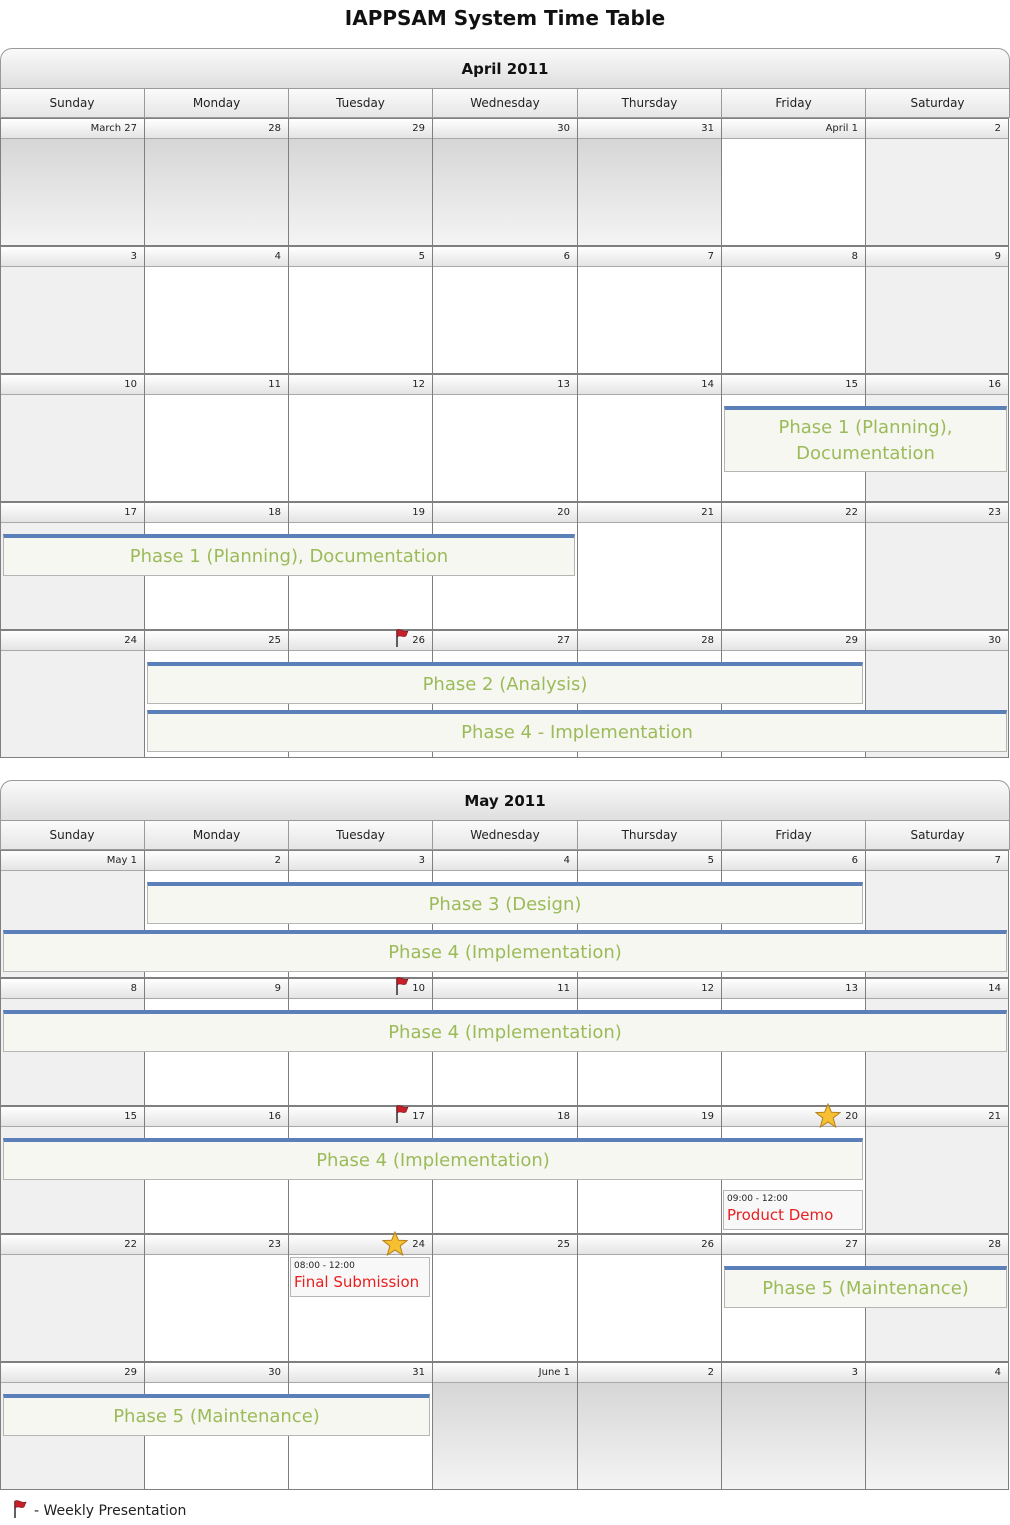 Image resolution: width=1010 pixels, height=1525 pixels. I want to click on event-bar: Phase 2 (Analysis), so click(505, 683).